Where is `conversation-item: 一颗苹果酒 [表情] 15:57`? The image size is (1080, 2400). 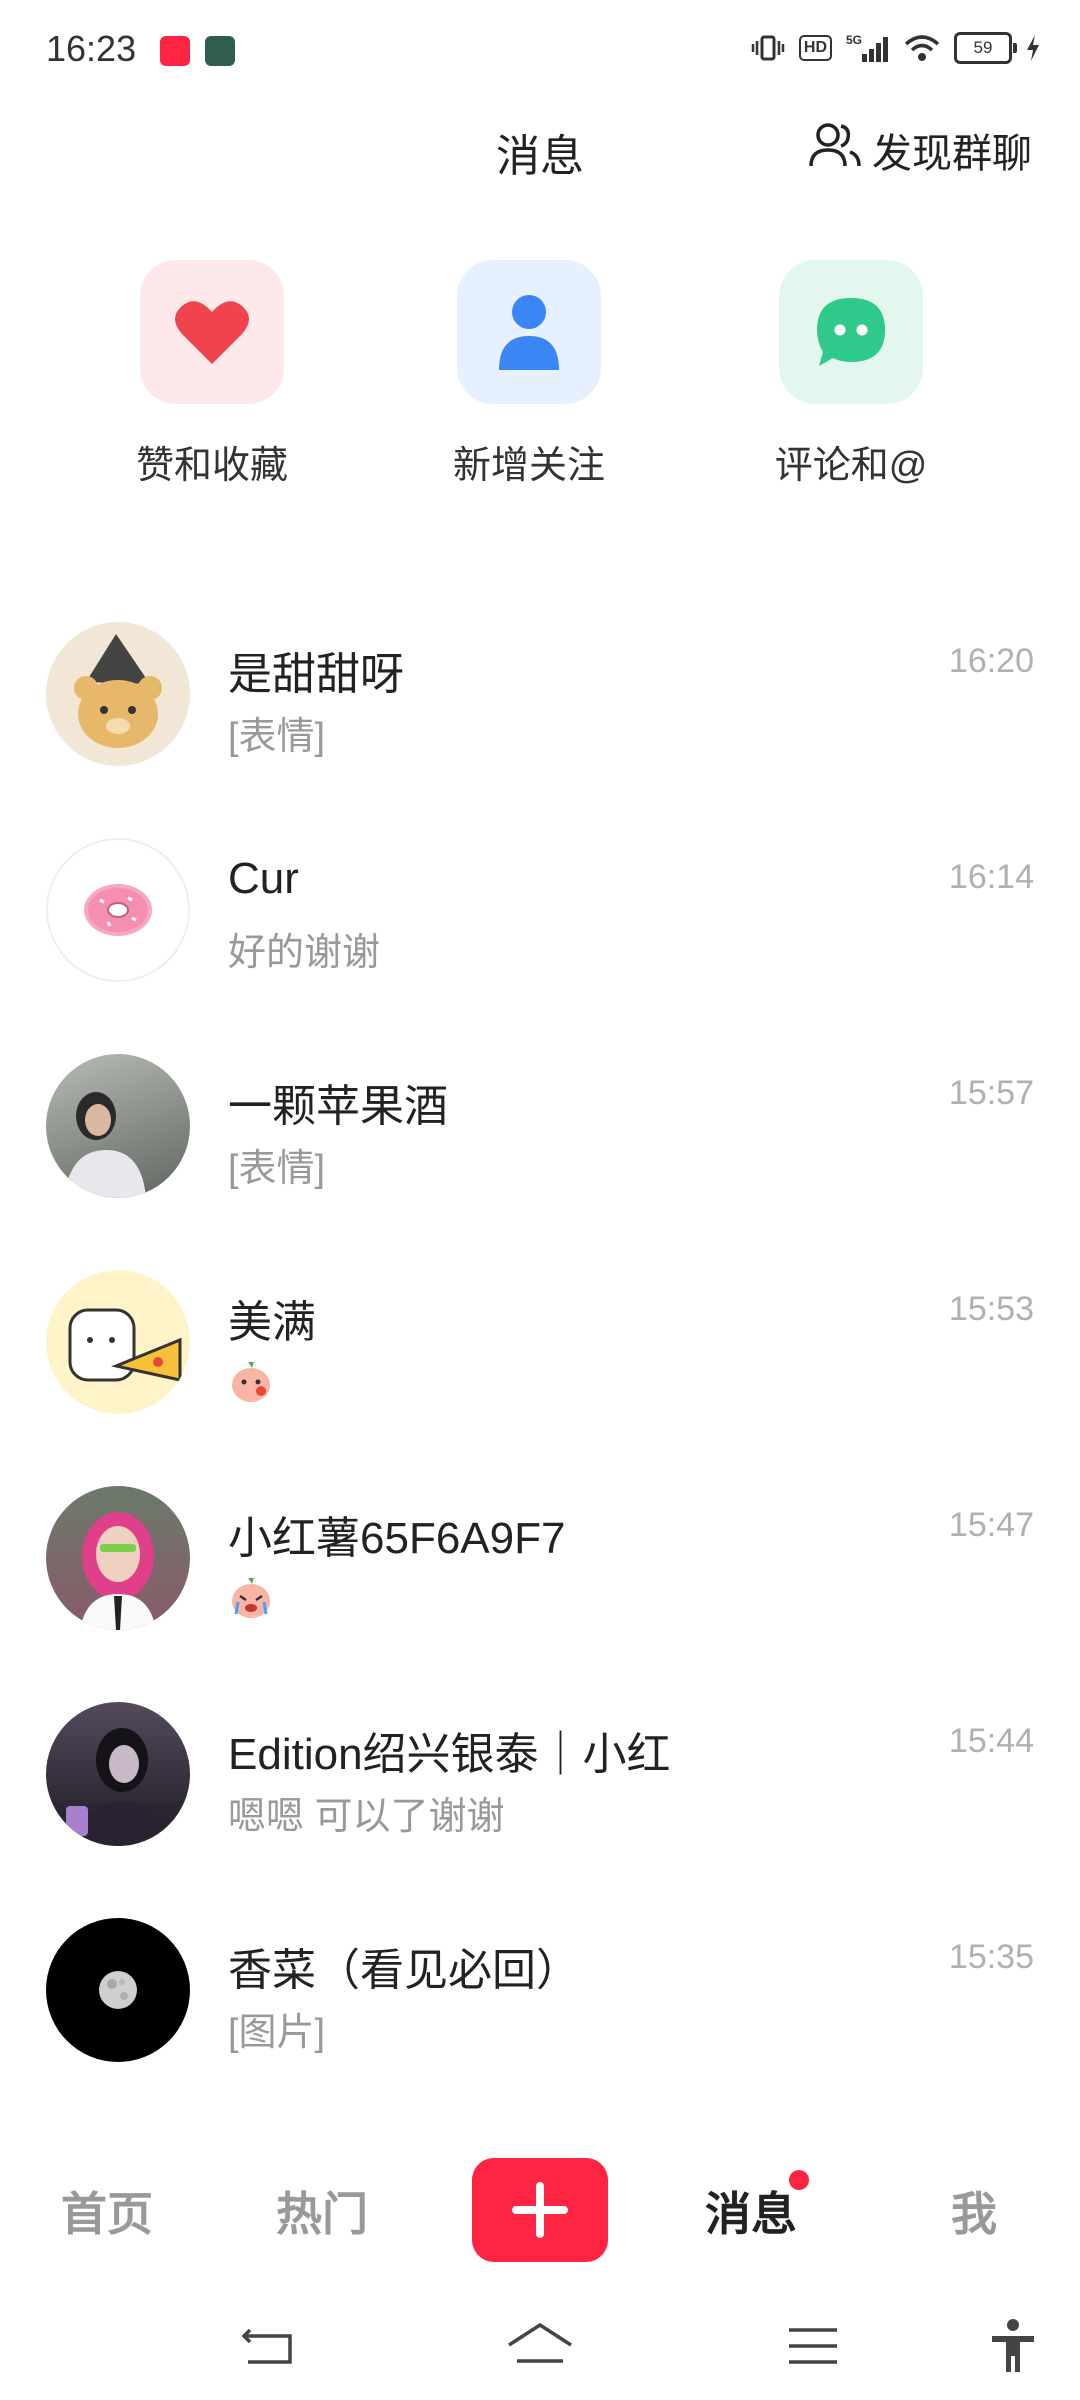 conversation-item: 一颗苹果酒 [表情] 15:57 is located at coordinates (540, 1140).